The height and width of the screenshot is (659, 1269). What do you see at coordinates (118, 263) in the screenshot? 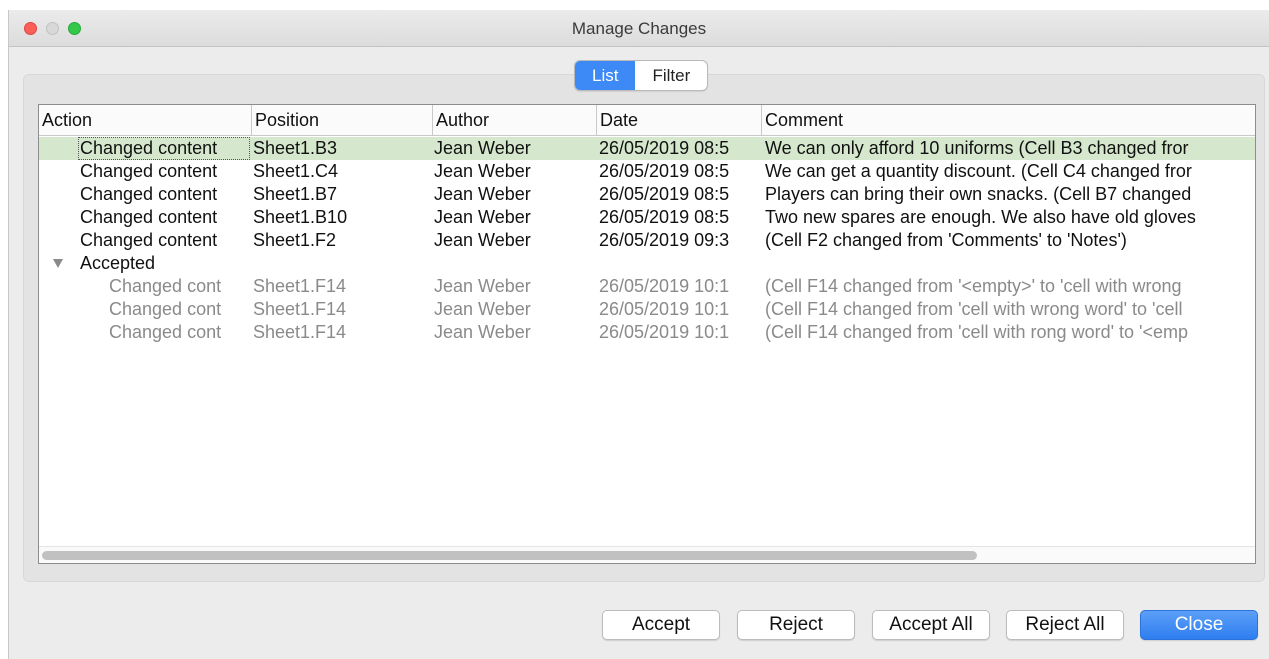
I see `accepted-group-label: Accepted` at bounding box center [118, 263].